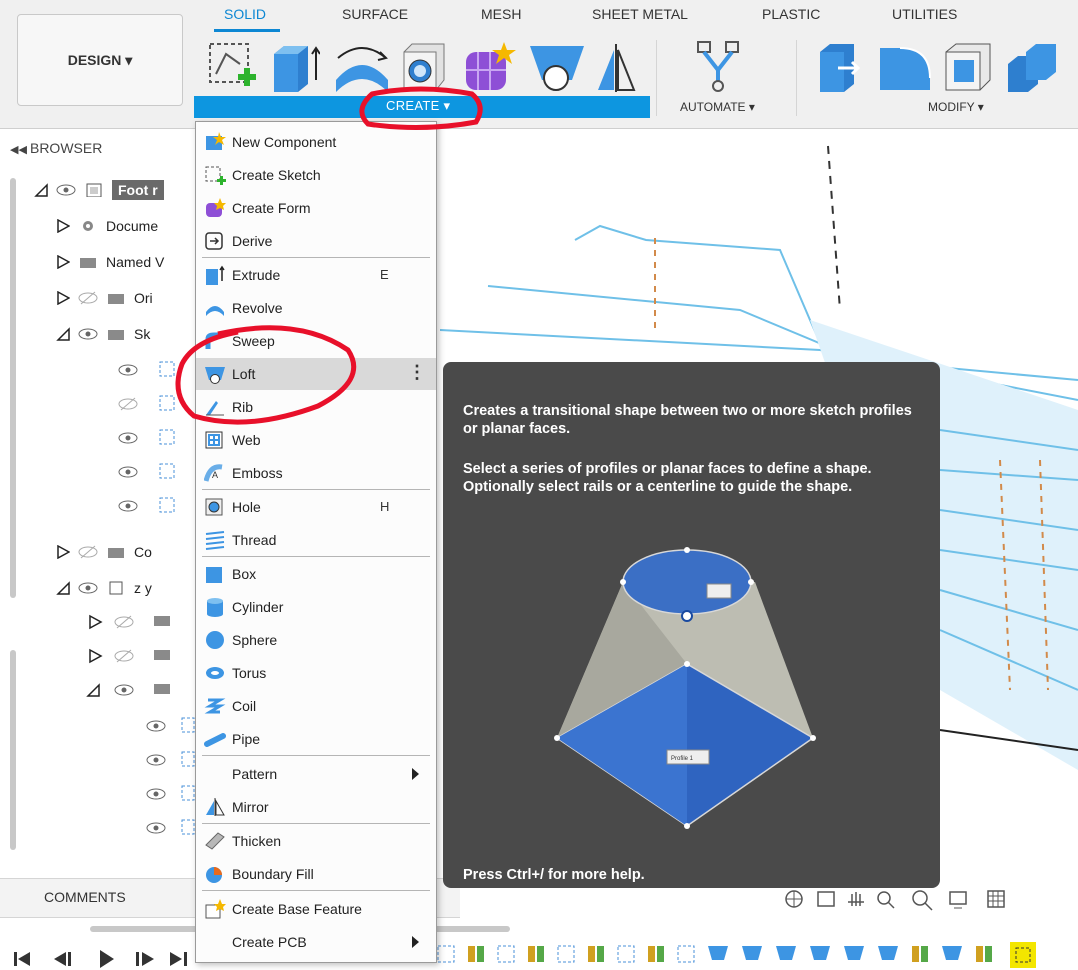 This screenshot has width=1078, height=970. I want to click on press-pull-icon, so click(842, 67).